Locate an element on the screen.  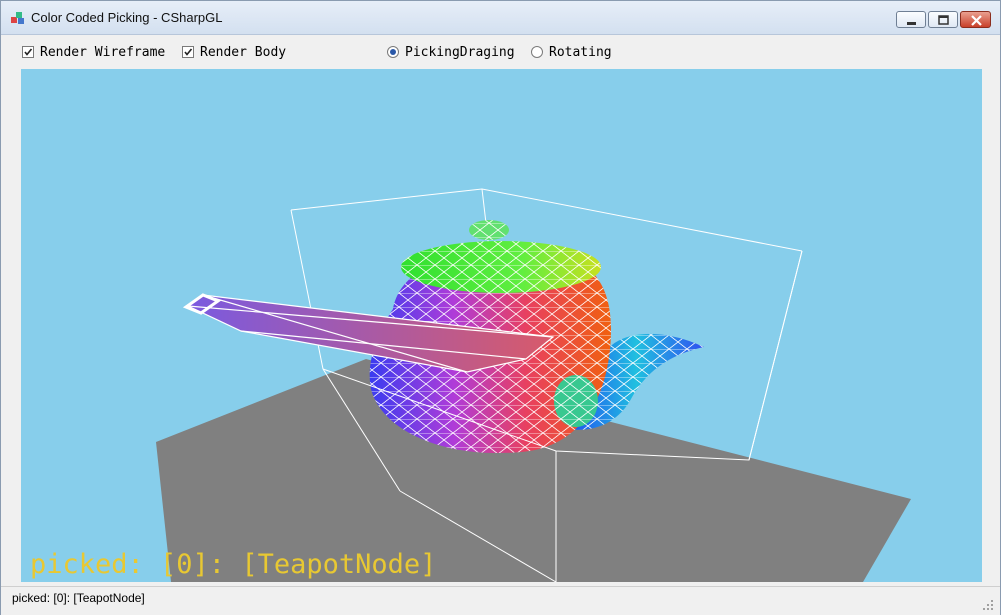
window-title: Color Coded Picking - CSharpGL is located at coordinates (127, 17).